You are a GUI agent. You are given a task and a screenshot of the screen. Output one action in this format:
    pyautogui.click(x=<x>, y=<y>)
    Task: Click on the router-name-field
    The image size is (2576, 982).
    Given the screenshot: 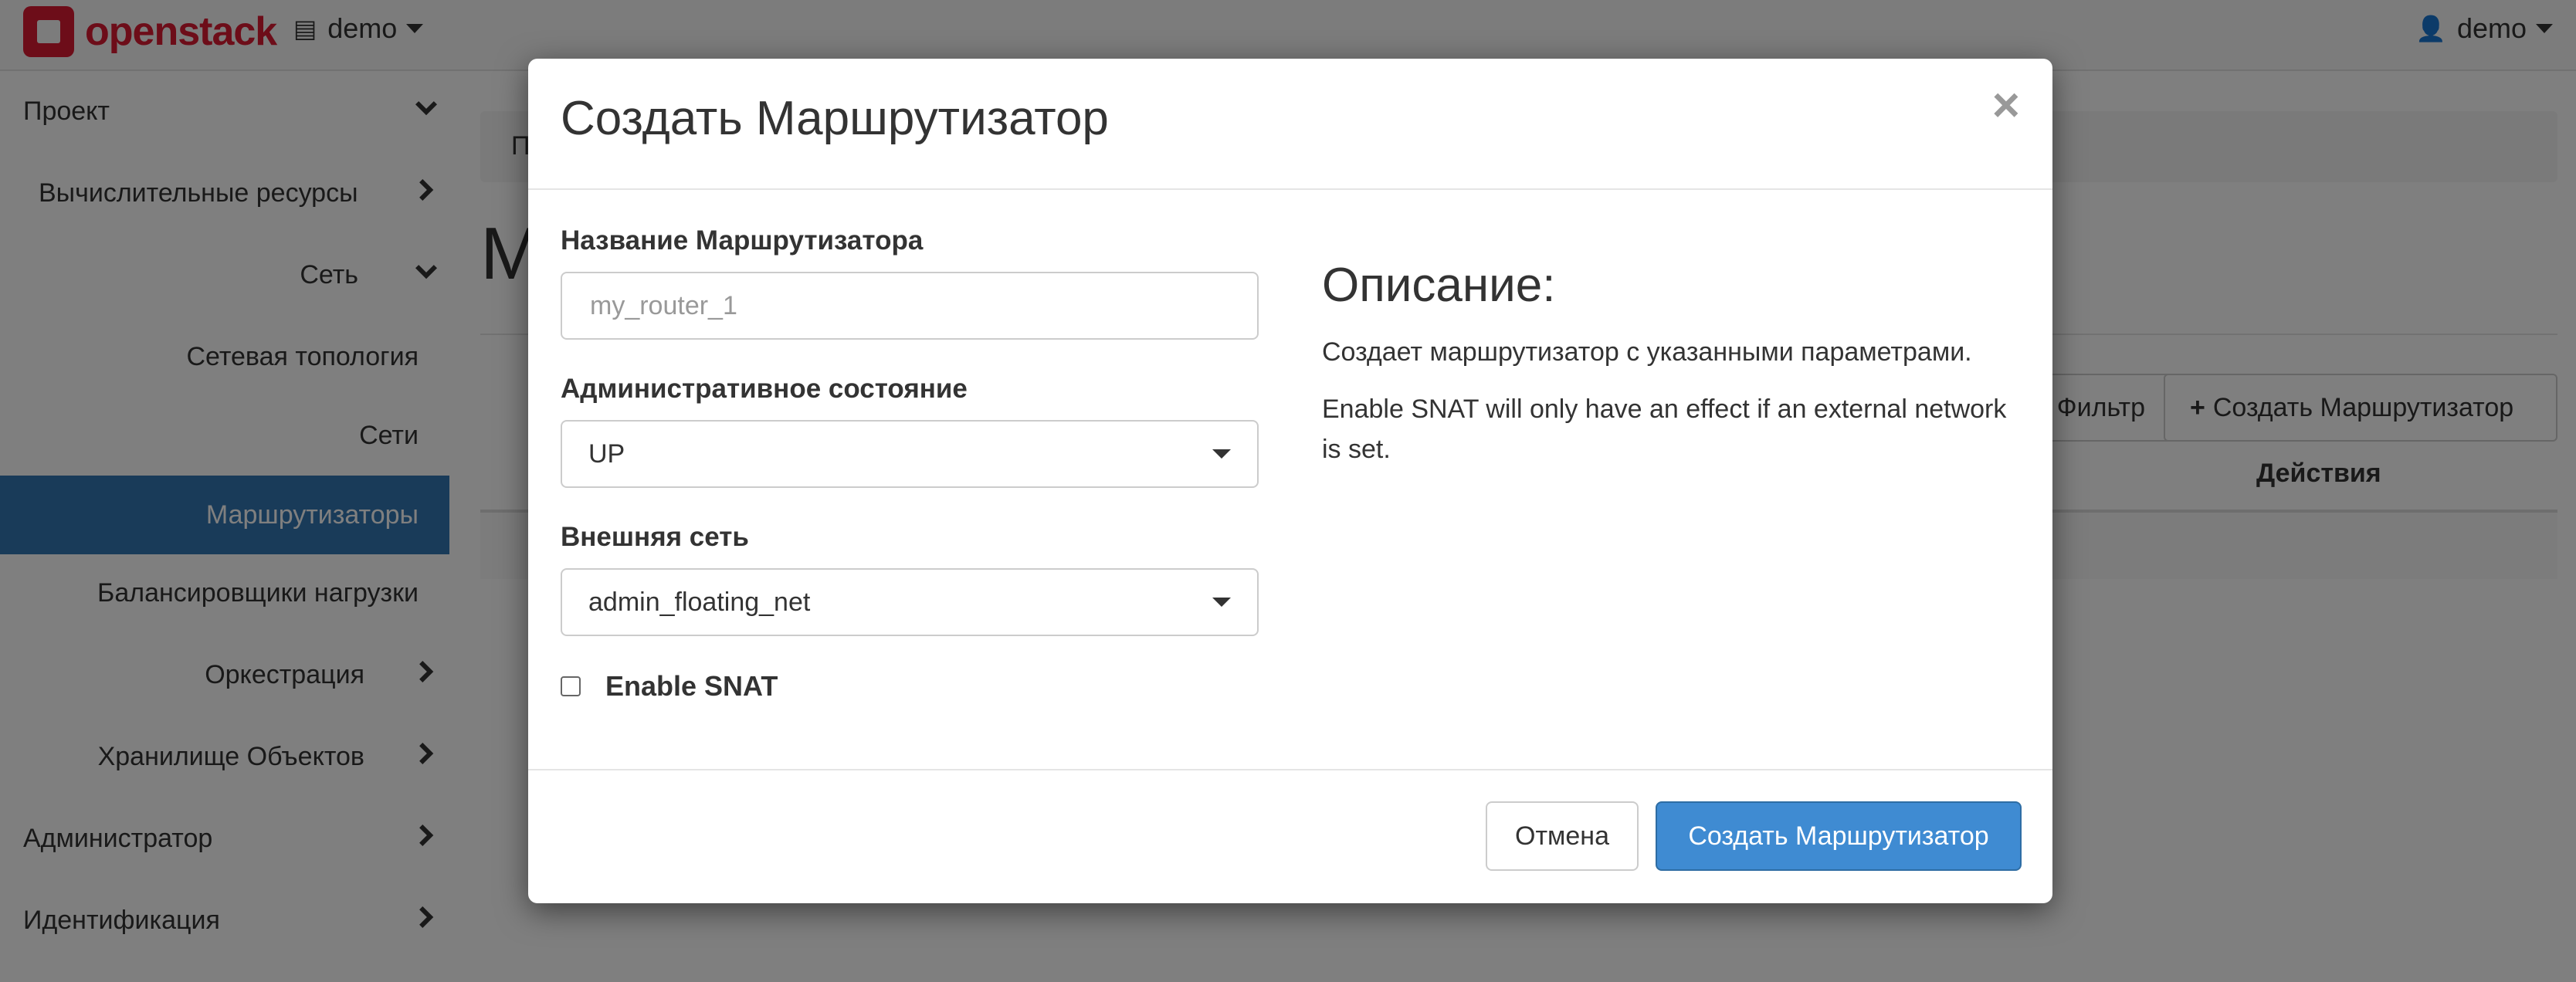 What is the action you would take?
    pyautogui.click(x=910, y=306)
    